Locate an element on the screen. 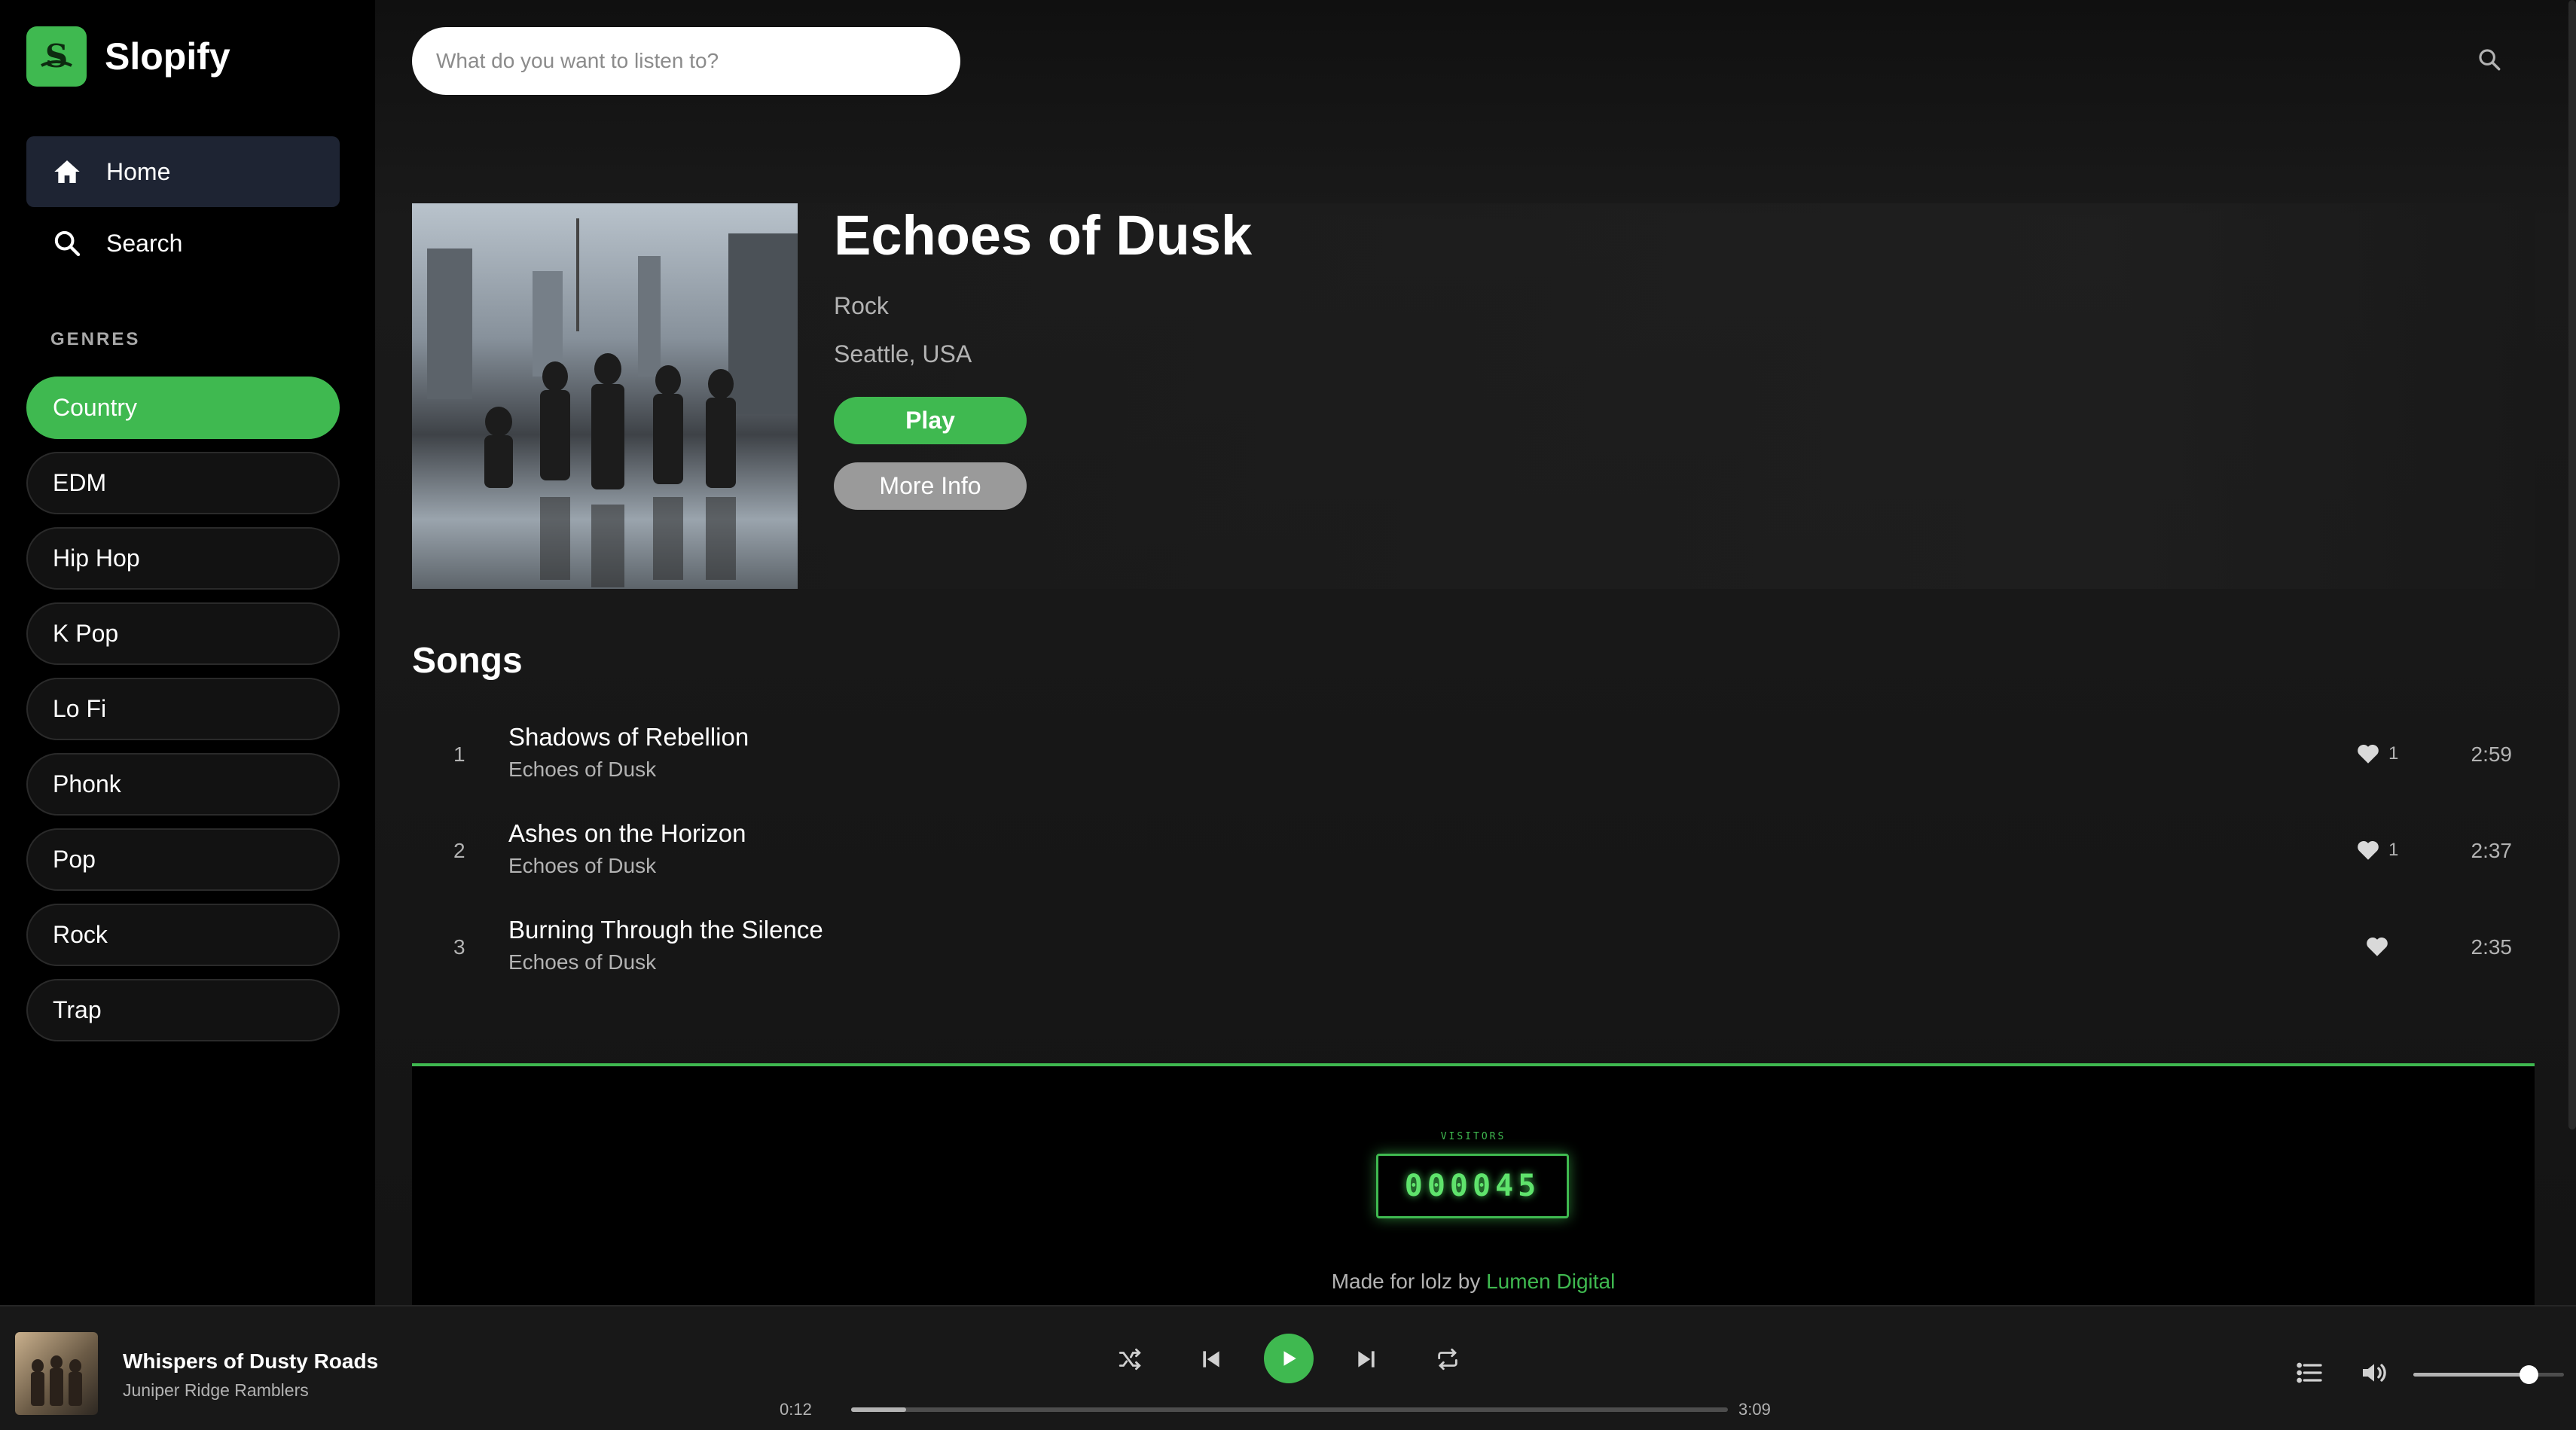 This screenshot has width=2576, height=1430. app-name: Slopify is located at coordinates (168, 56).